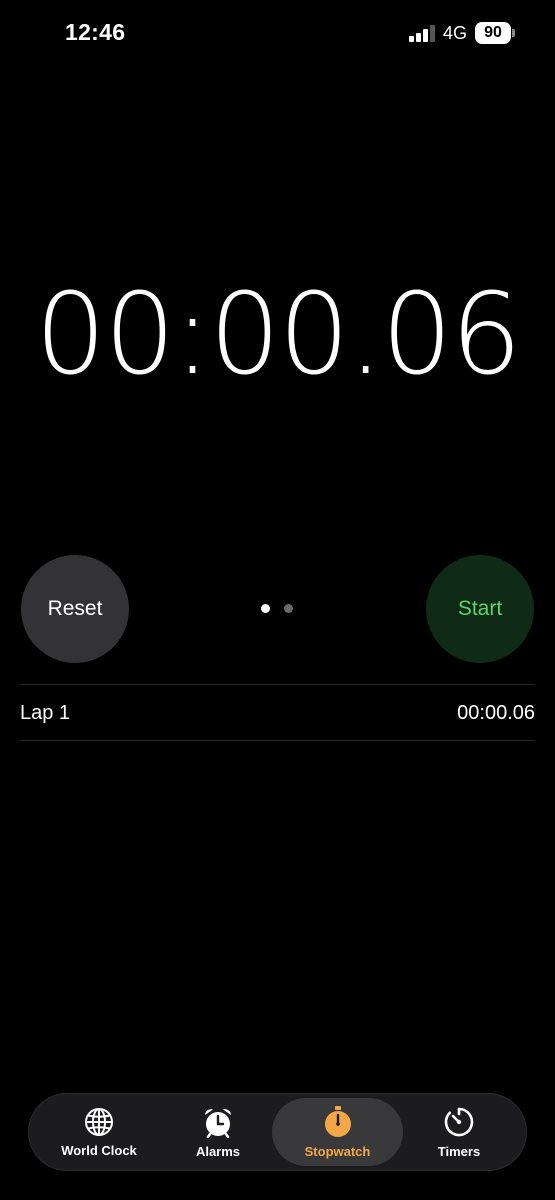 This screenshot has width=555, height=1200. I want to click on lap-label: Lap 1, so click(45, 712).